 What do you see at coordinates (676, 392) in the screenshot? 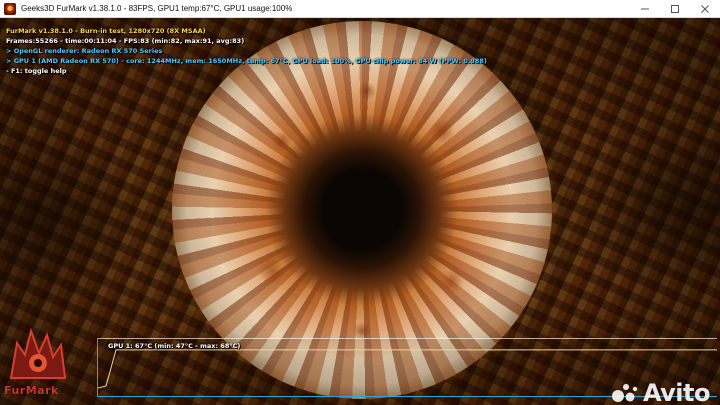
I see `avito-watermark-text: Avito` at bounding box center [676, 392].